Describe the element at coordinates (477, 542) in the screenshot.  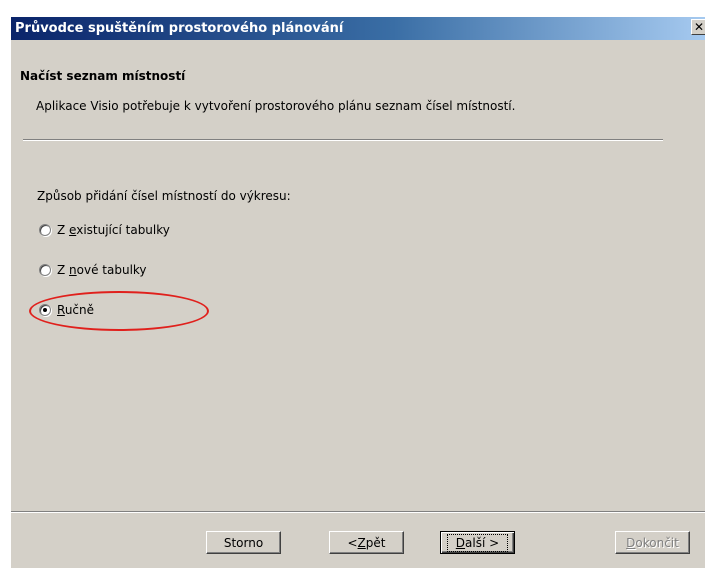
I see `next-button: Další >` at that location.